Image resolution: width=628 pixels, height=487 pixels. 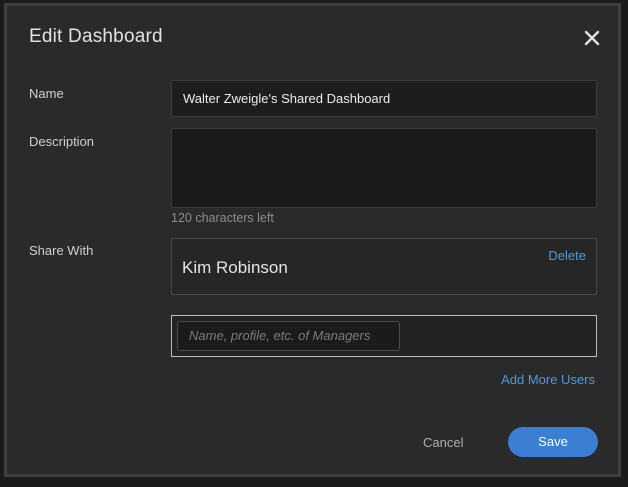 What do you see at coordinates (384, 98) in the screenshot?
I see `name-field: Walter Zweigle's Shared Dashboard` at bounding box center [384, 98].